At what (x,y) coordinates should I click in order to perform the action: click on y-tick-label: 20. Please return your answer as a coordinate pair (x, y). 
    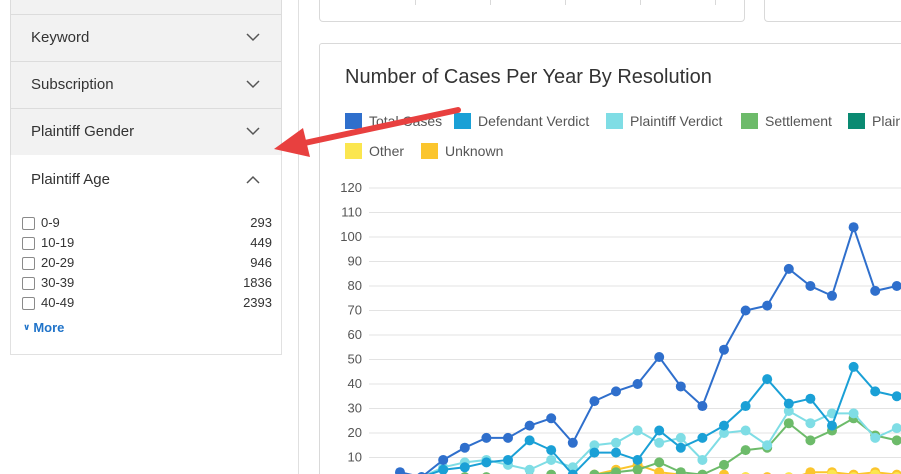
    Looking at the image, I should click on (355, 432).